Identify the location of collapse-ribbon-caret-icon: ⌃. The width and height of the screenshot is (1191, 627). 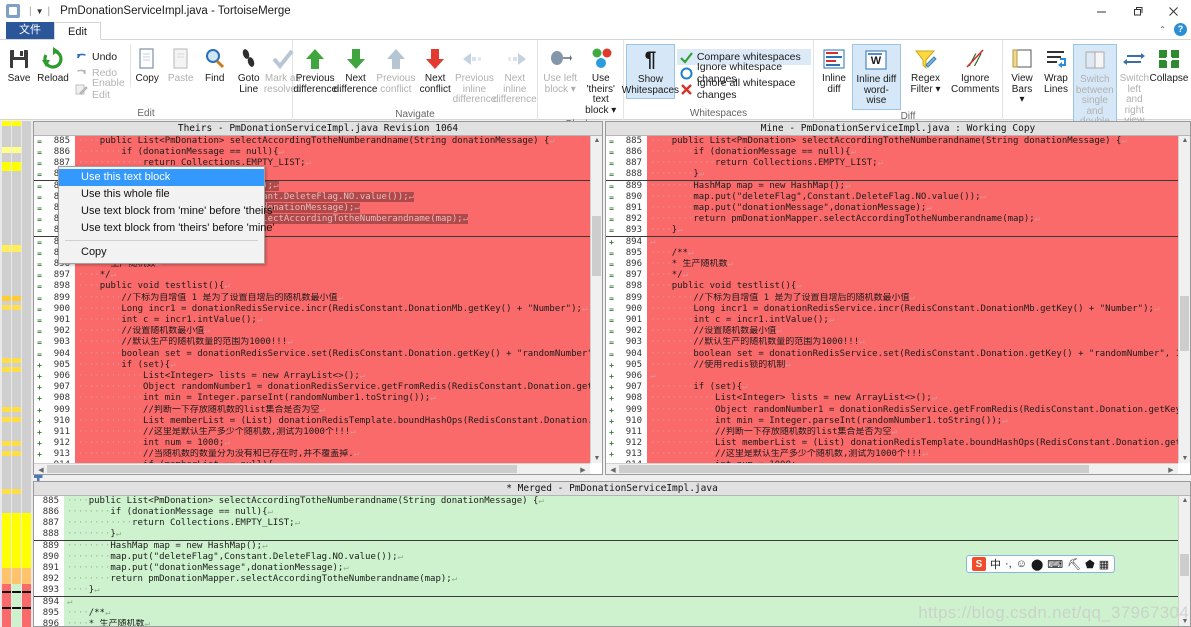
(1162, 29).